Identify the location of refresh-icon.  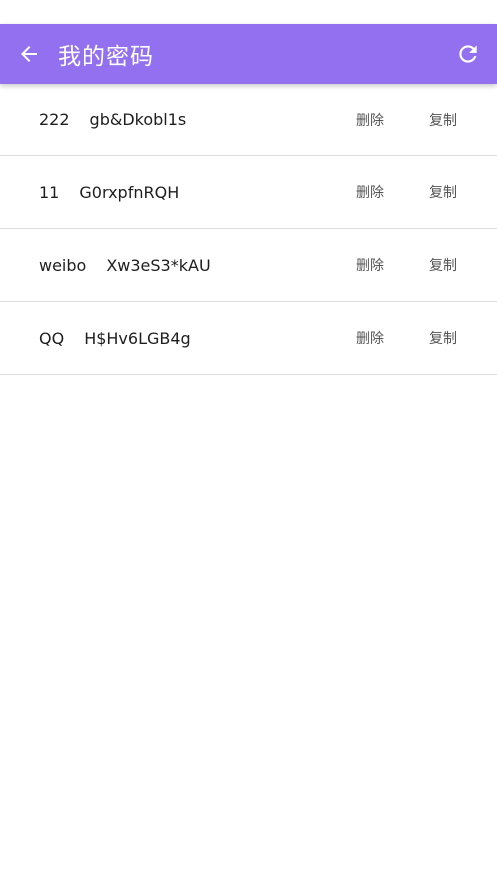
(468, 54).